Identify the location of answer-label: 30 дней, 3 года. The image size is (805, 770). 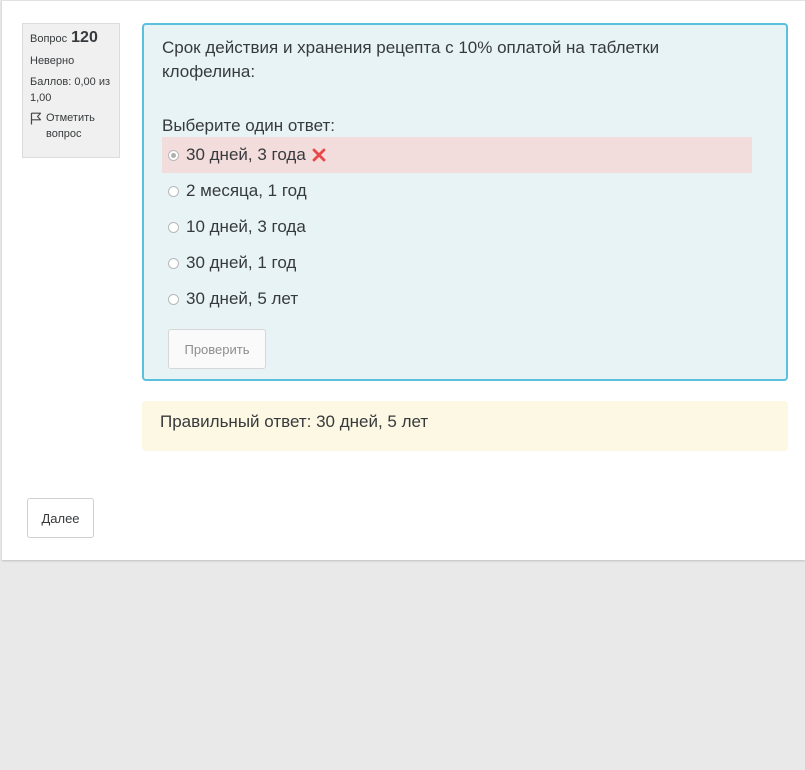
(246, 154).